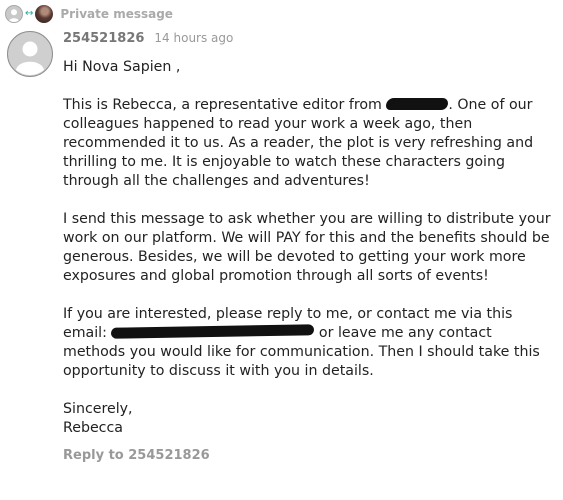 Image resolution: width=563 pixels, height=500 pixels. I want to click on redacted-email, so click(213, 331).